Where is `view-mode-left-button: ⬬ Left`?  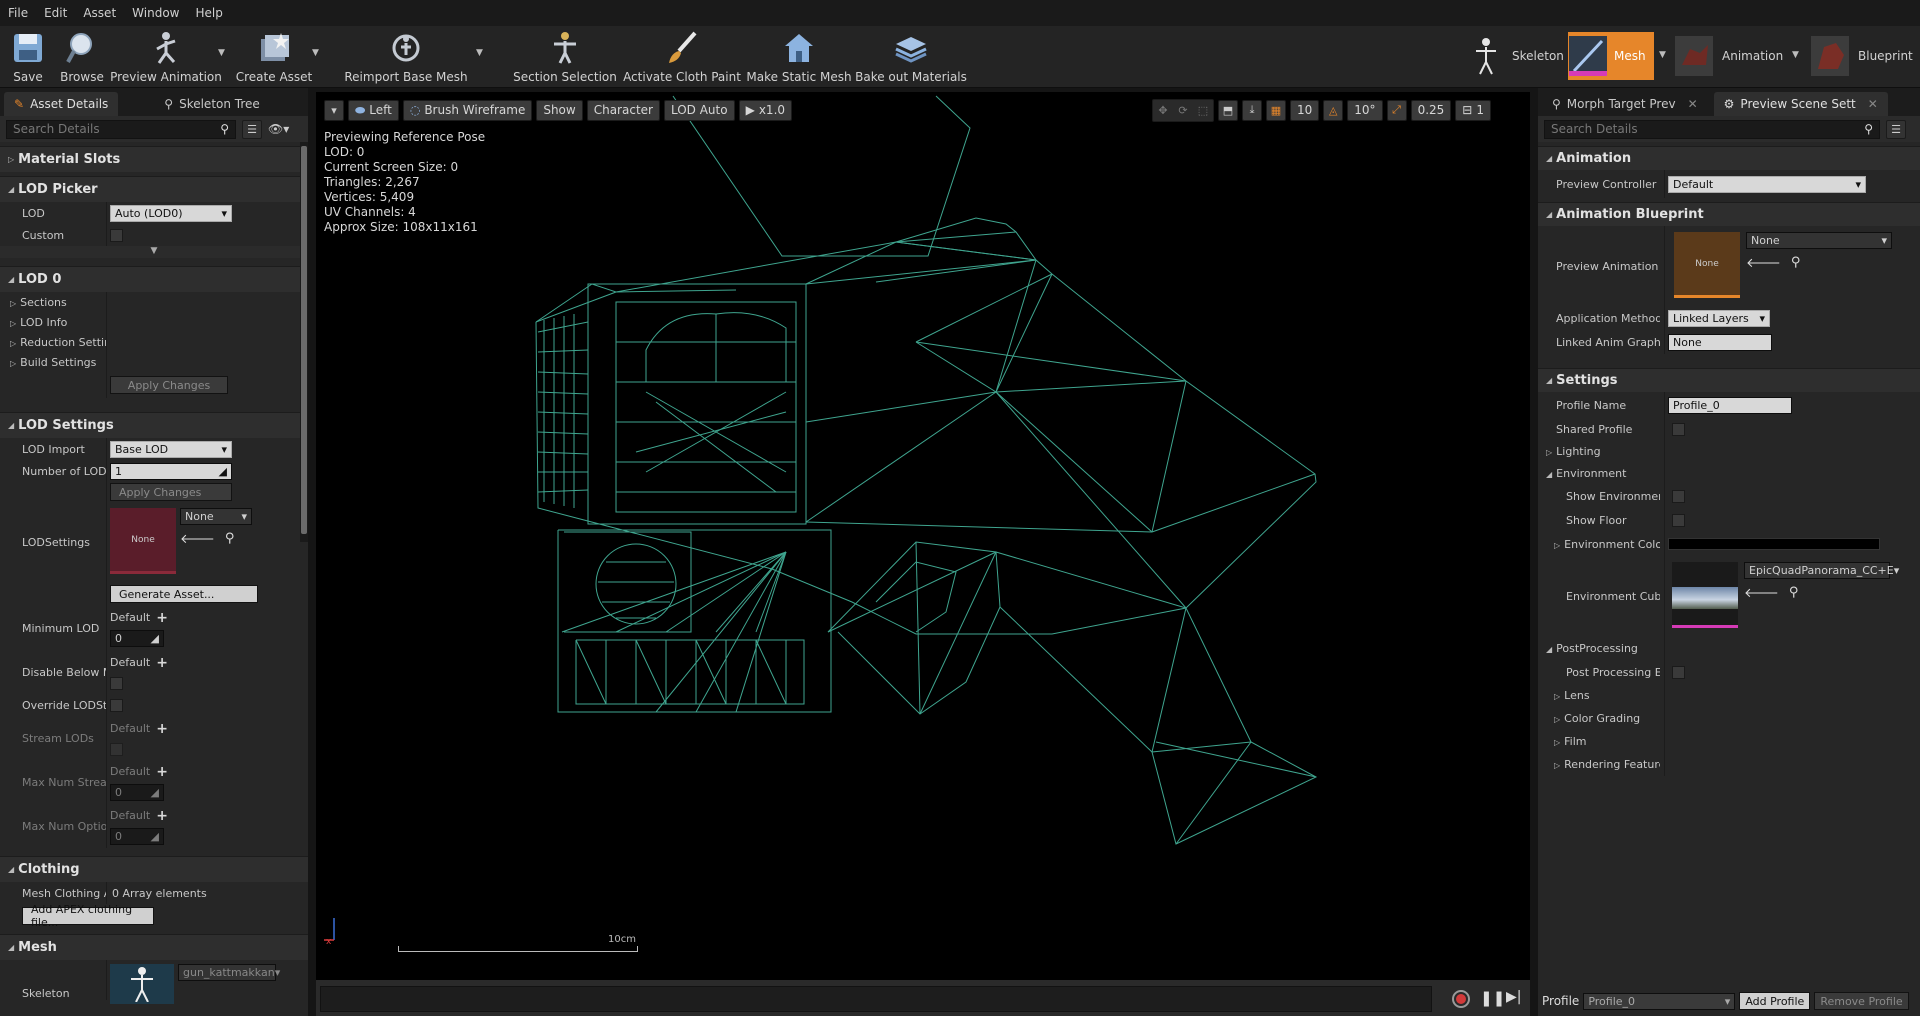
view-mode-left-button: ⬬ Left is located at coordinates (373, 110).